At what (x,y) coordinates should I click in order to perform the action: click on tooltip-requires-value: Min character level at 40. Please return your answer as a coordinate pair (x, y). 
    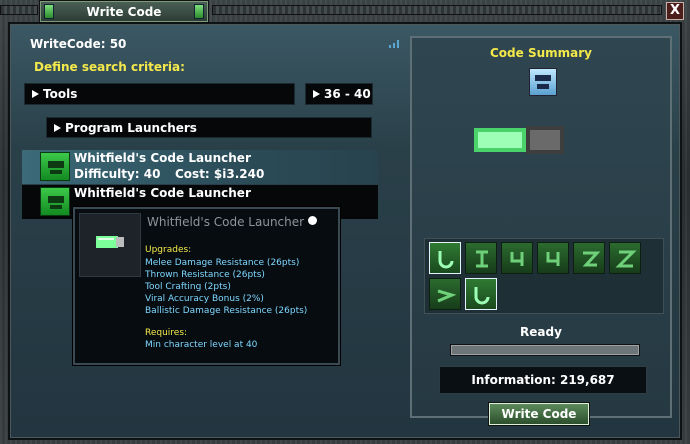
    Looking at the image, I should click on (201, 345).